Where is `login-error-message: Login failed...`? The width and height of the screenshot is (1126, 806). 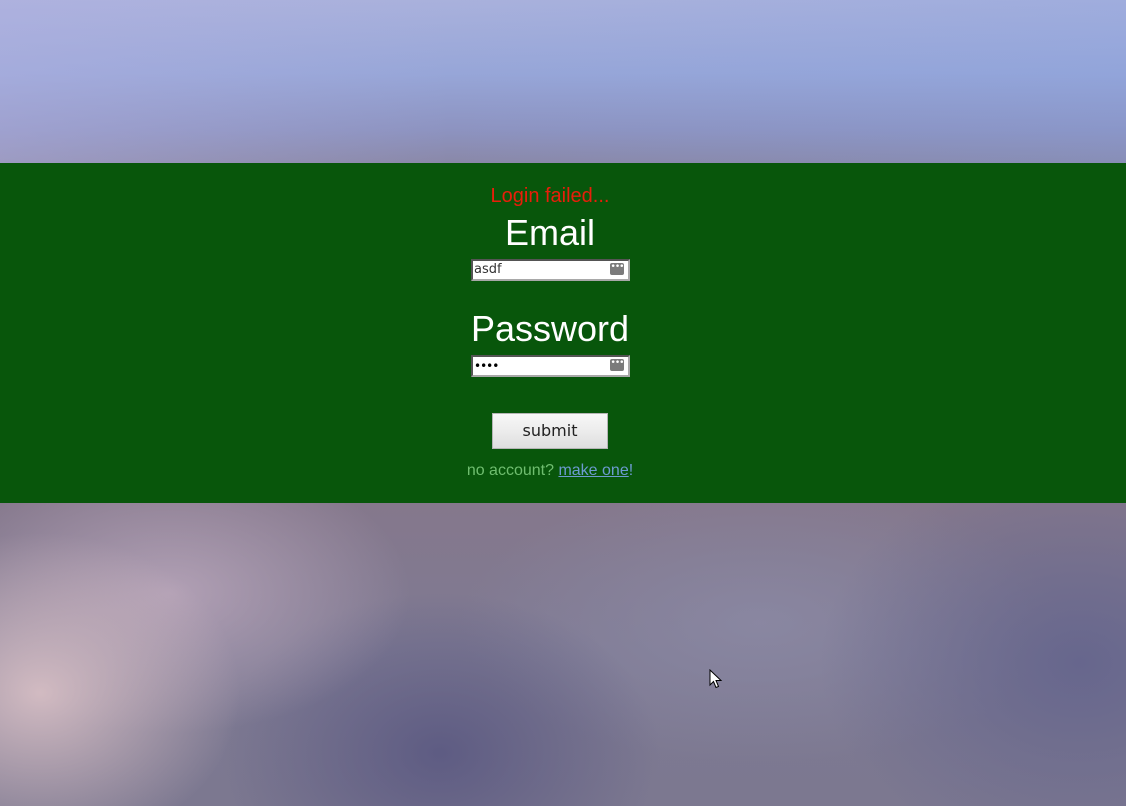 login-error-message: Login failed... is located at coordinates (550, 196).